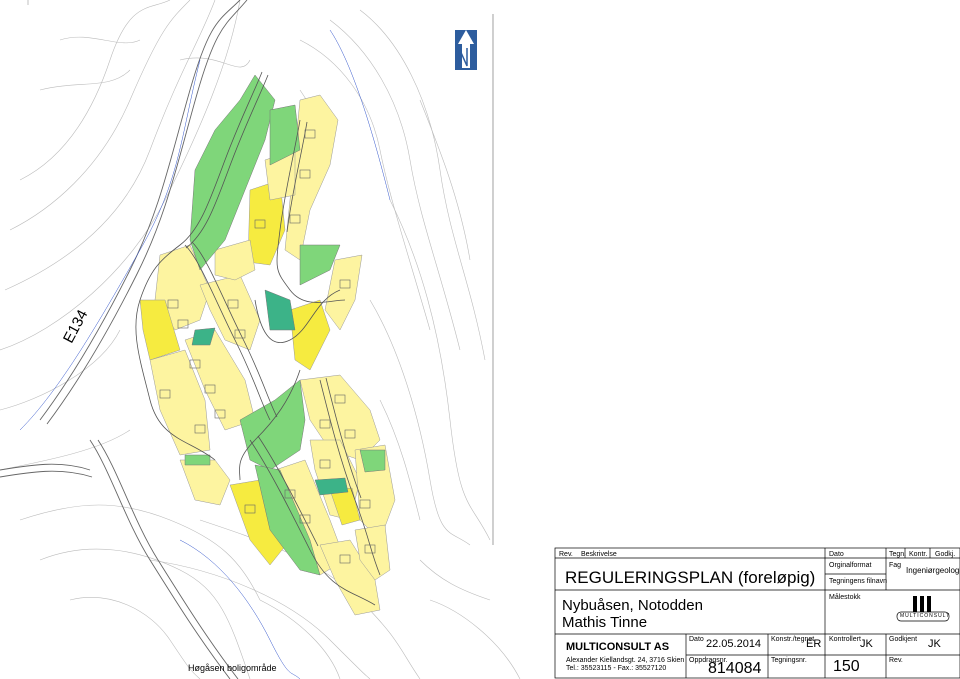  Describe the element at coordinates (232, 668) in the screenshot. I see `area-name-label: Høgåsen boligområde` at that location.